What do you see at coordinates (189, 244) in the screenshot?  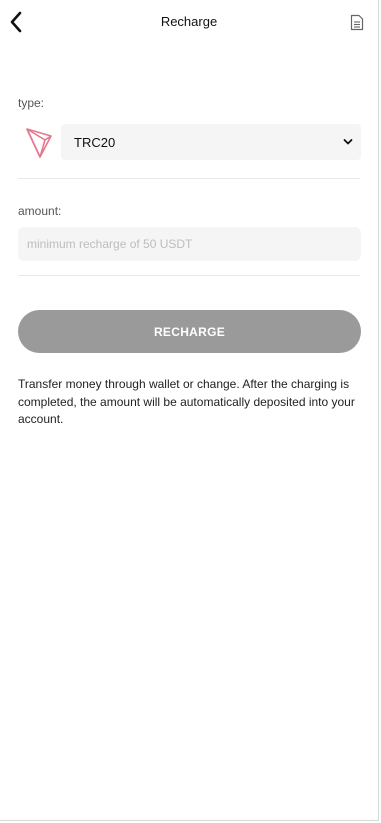 I see `amount-input` at bounding box center [189, 244].